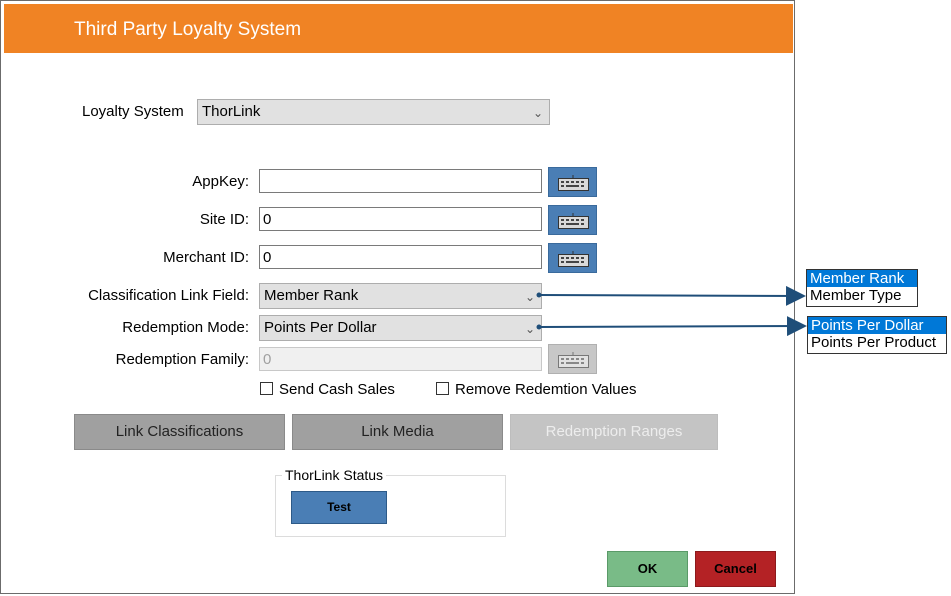 Image resolution: width=951 pixels, height=596 pixels. Describe the element at coordinates (671, 295) in the screenshot. I see `classification-callout-connector` at that location.